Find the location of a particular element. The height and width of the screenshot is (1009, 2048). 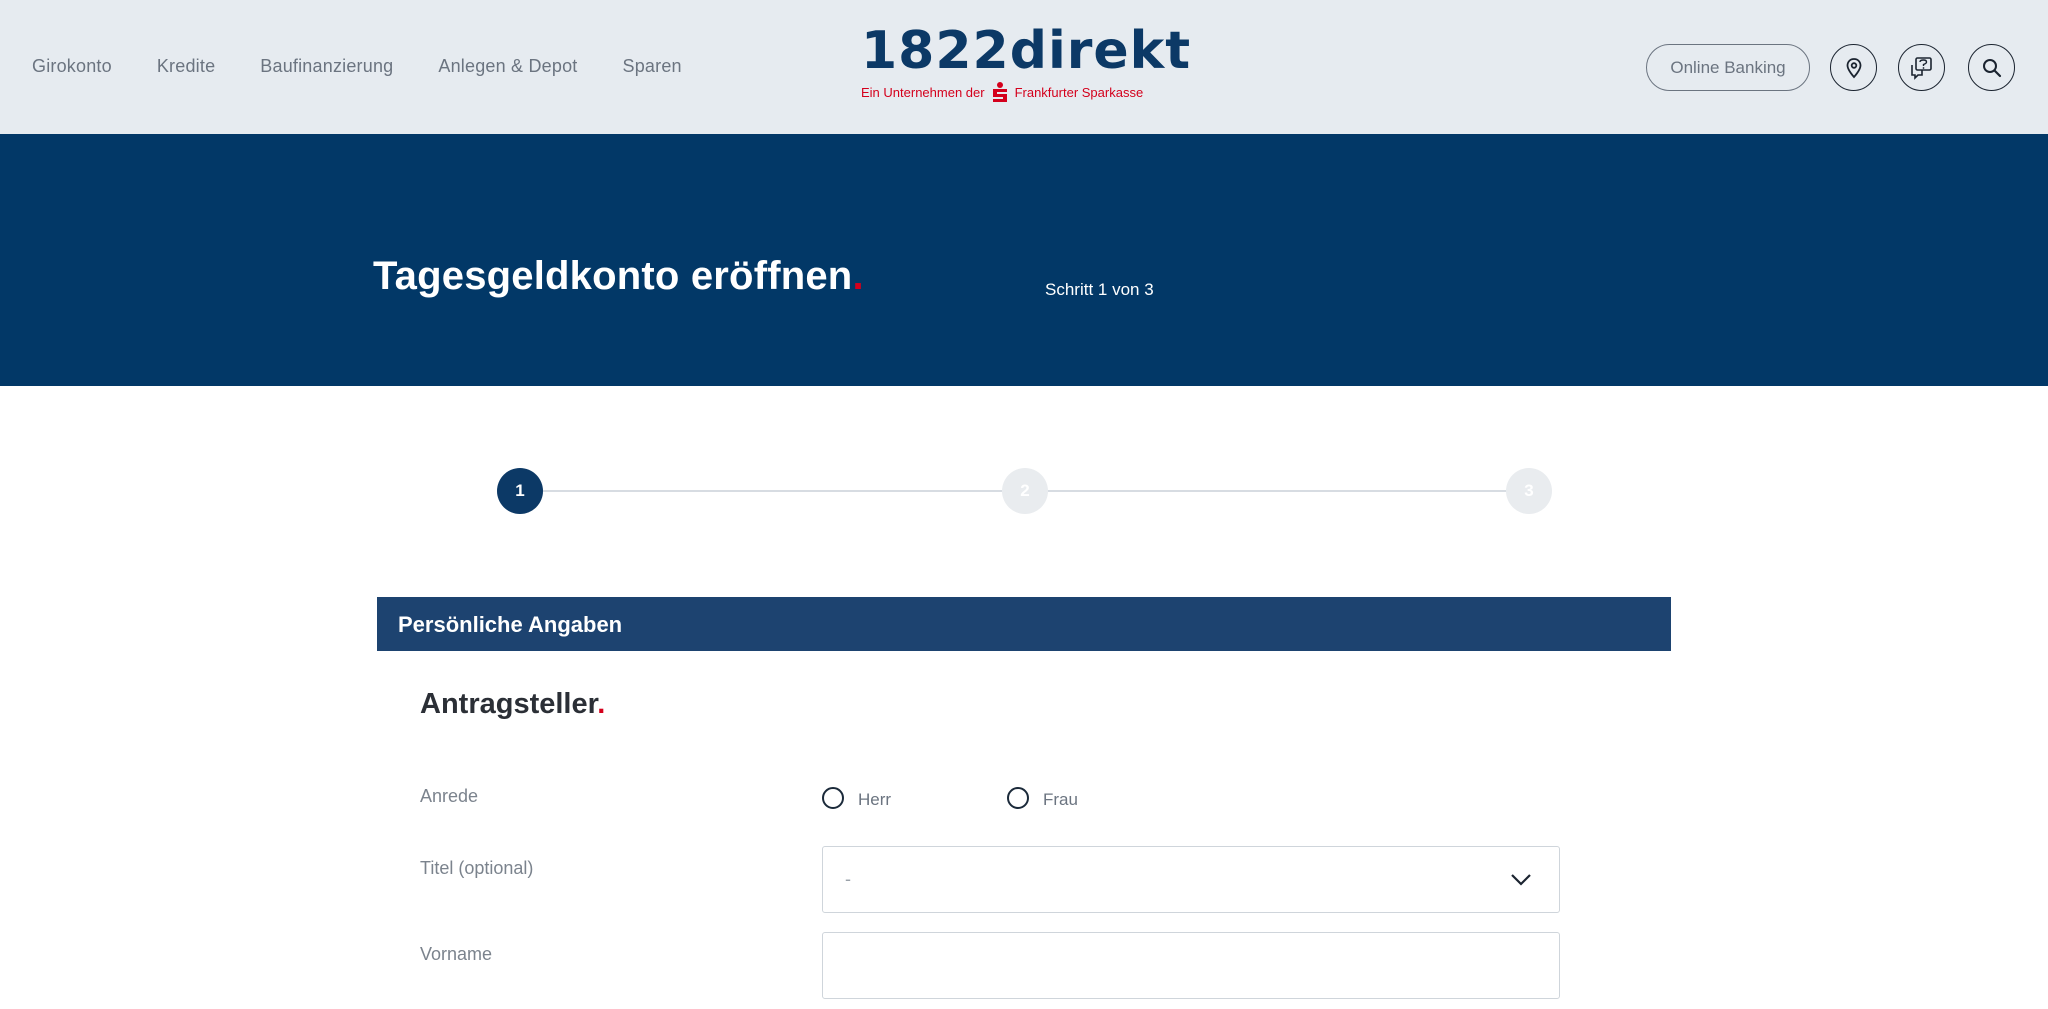

vorname-input is located at coordinates (1191, 965).